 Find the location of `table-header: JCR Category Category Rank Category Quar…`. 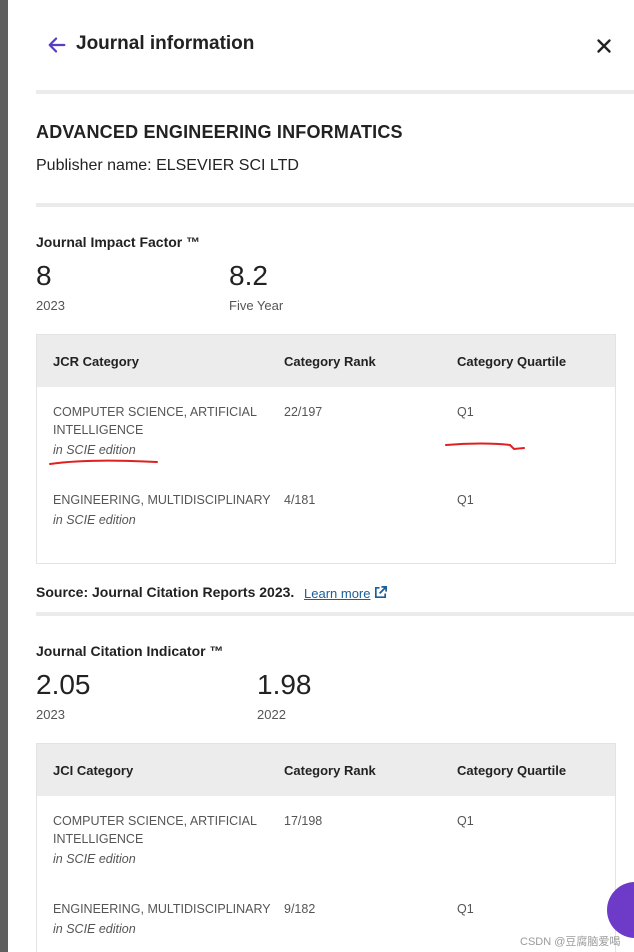

table-header: JCR Category Category Rank Category Quar… is located at coordinates (326, 361).